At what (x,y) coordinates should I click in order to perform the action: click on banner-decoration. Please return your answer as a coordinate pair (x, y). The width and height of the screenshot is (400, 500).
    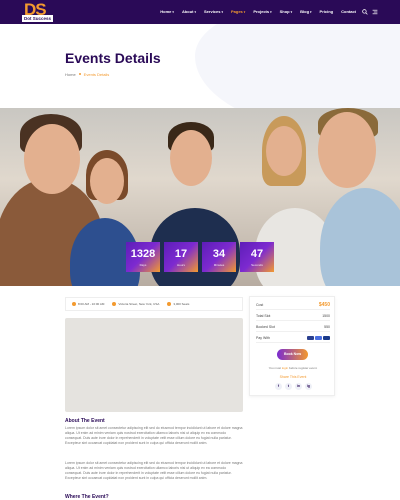
    Looking at the image, I should click on (297, 66).